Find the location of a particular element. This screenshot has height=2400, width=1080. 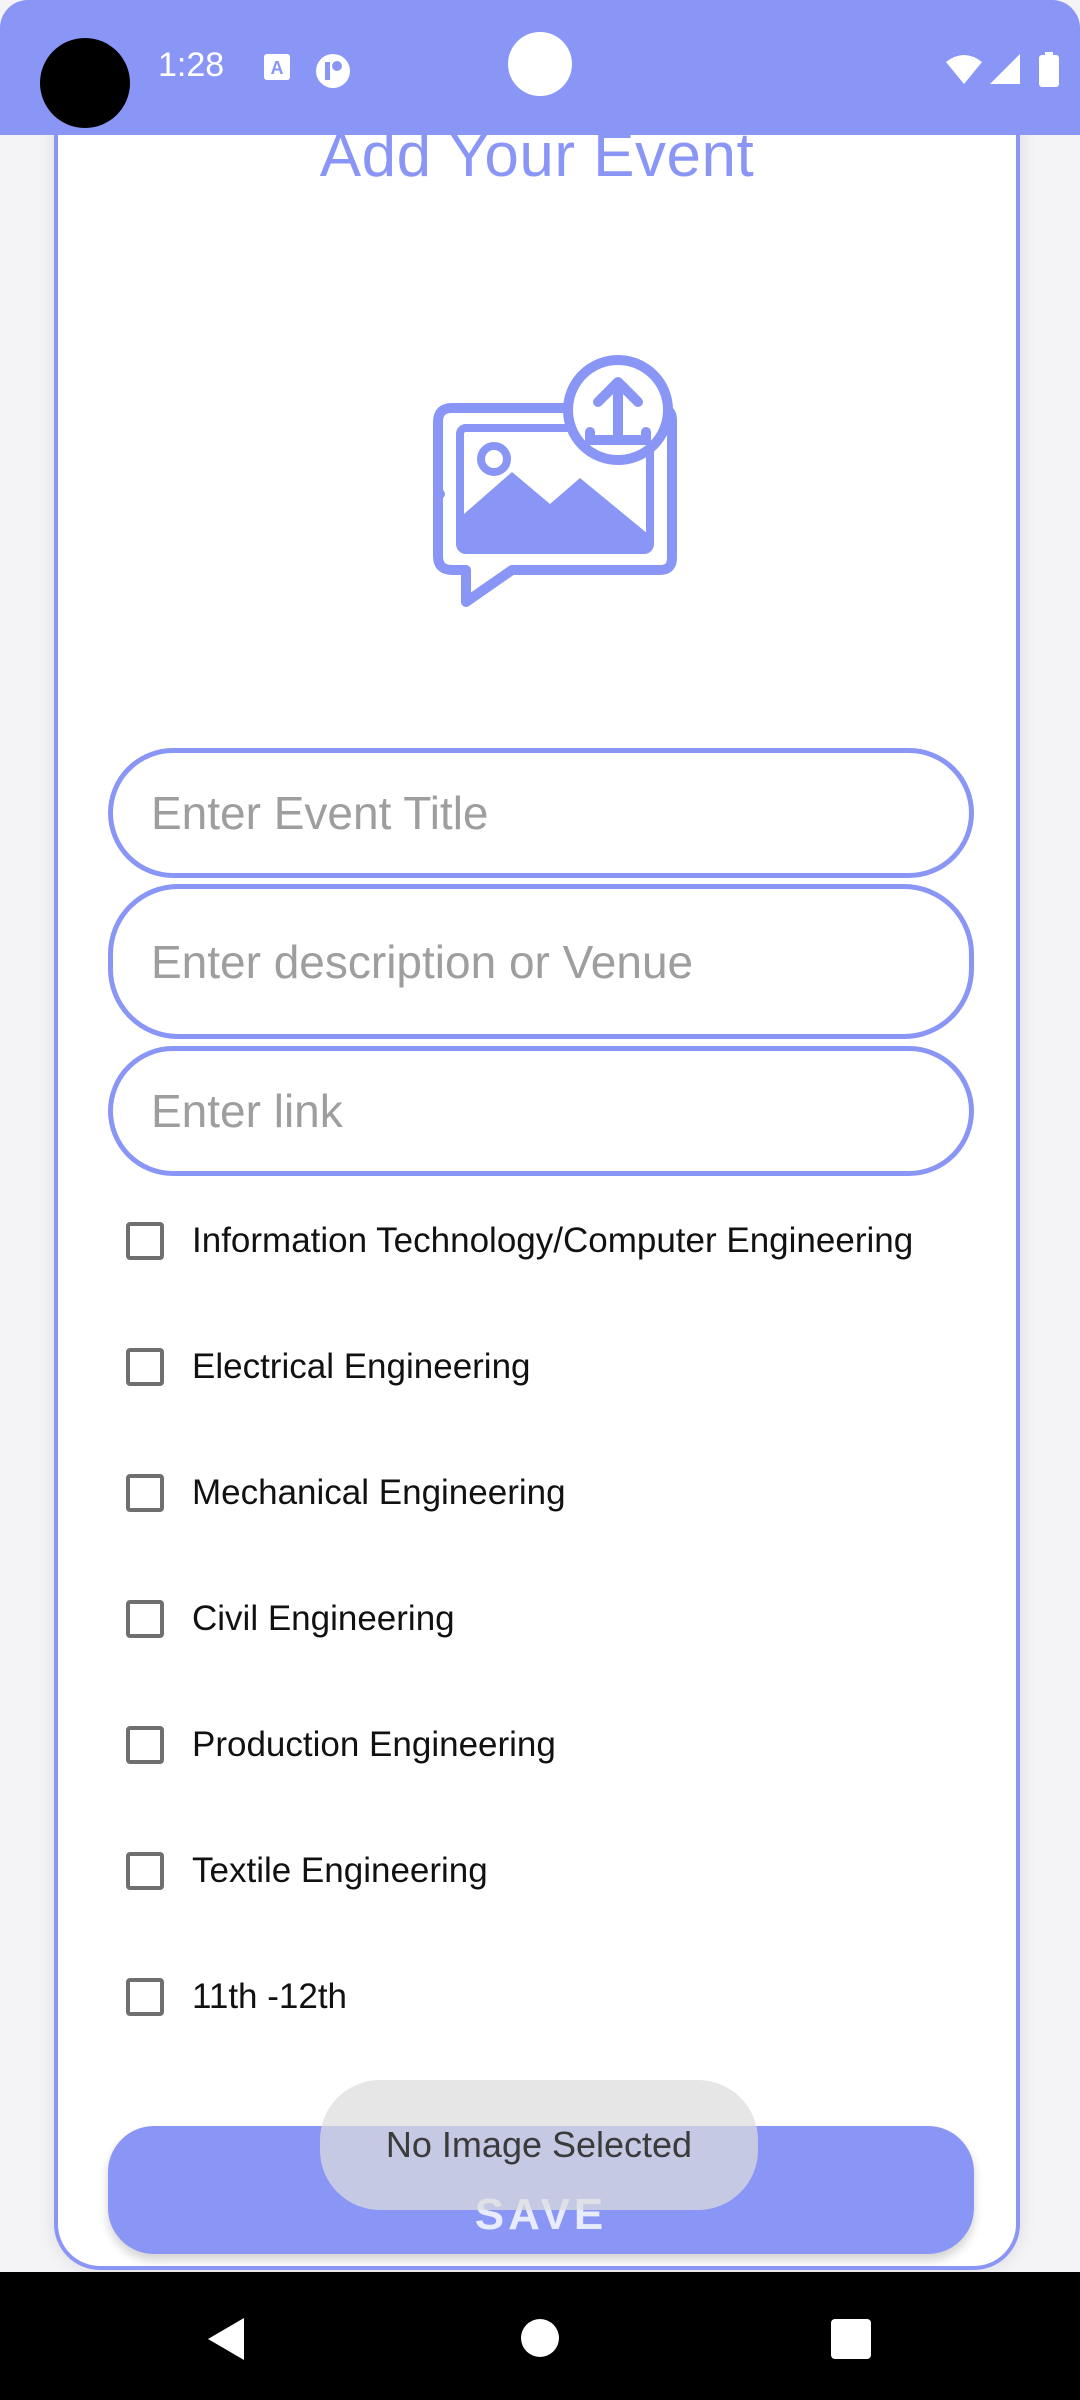

battery-icon is located at coordinates (1049, 69).